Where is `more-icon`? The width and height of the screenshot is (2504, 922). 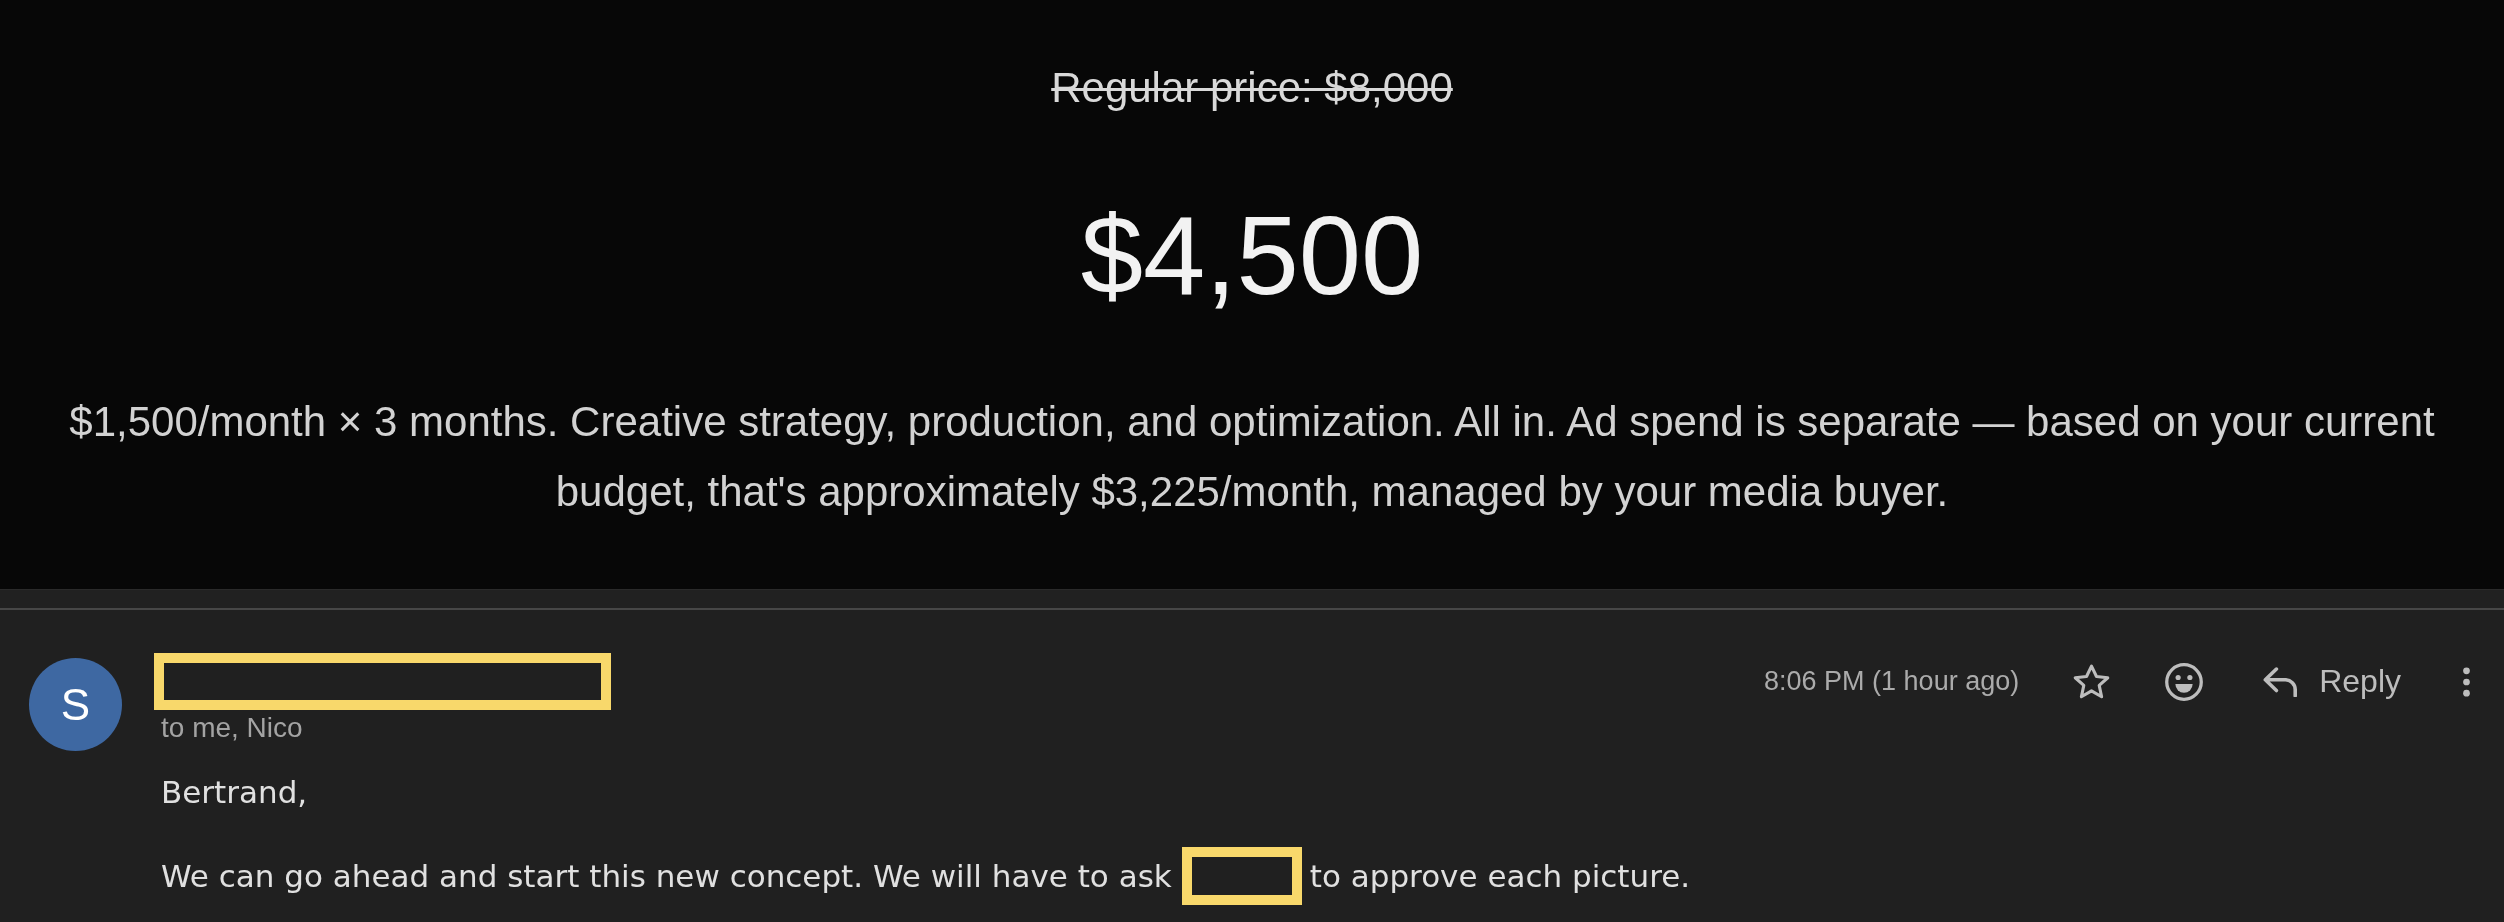 more-icon is located at coordinates (2466, 681).